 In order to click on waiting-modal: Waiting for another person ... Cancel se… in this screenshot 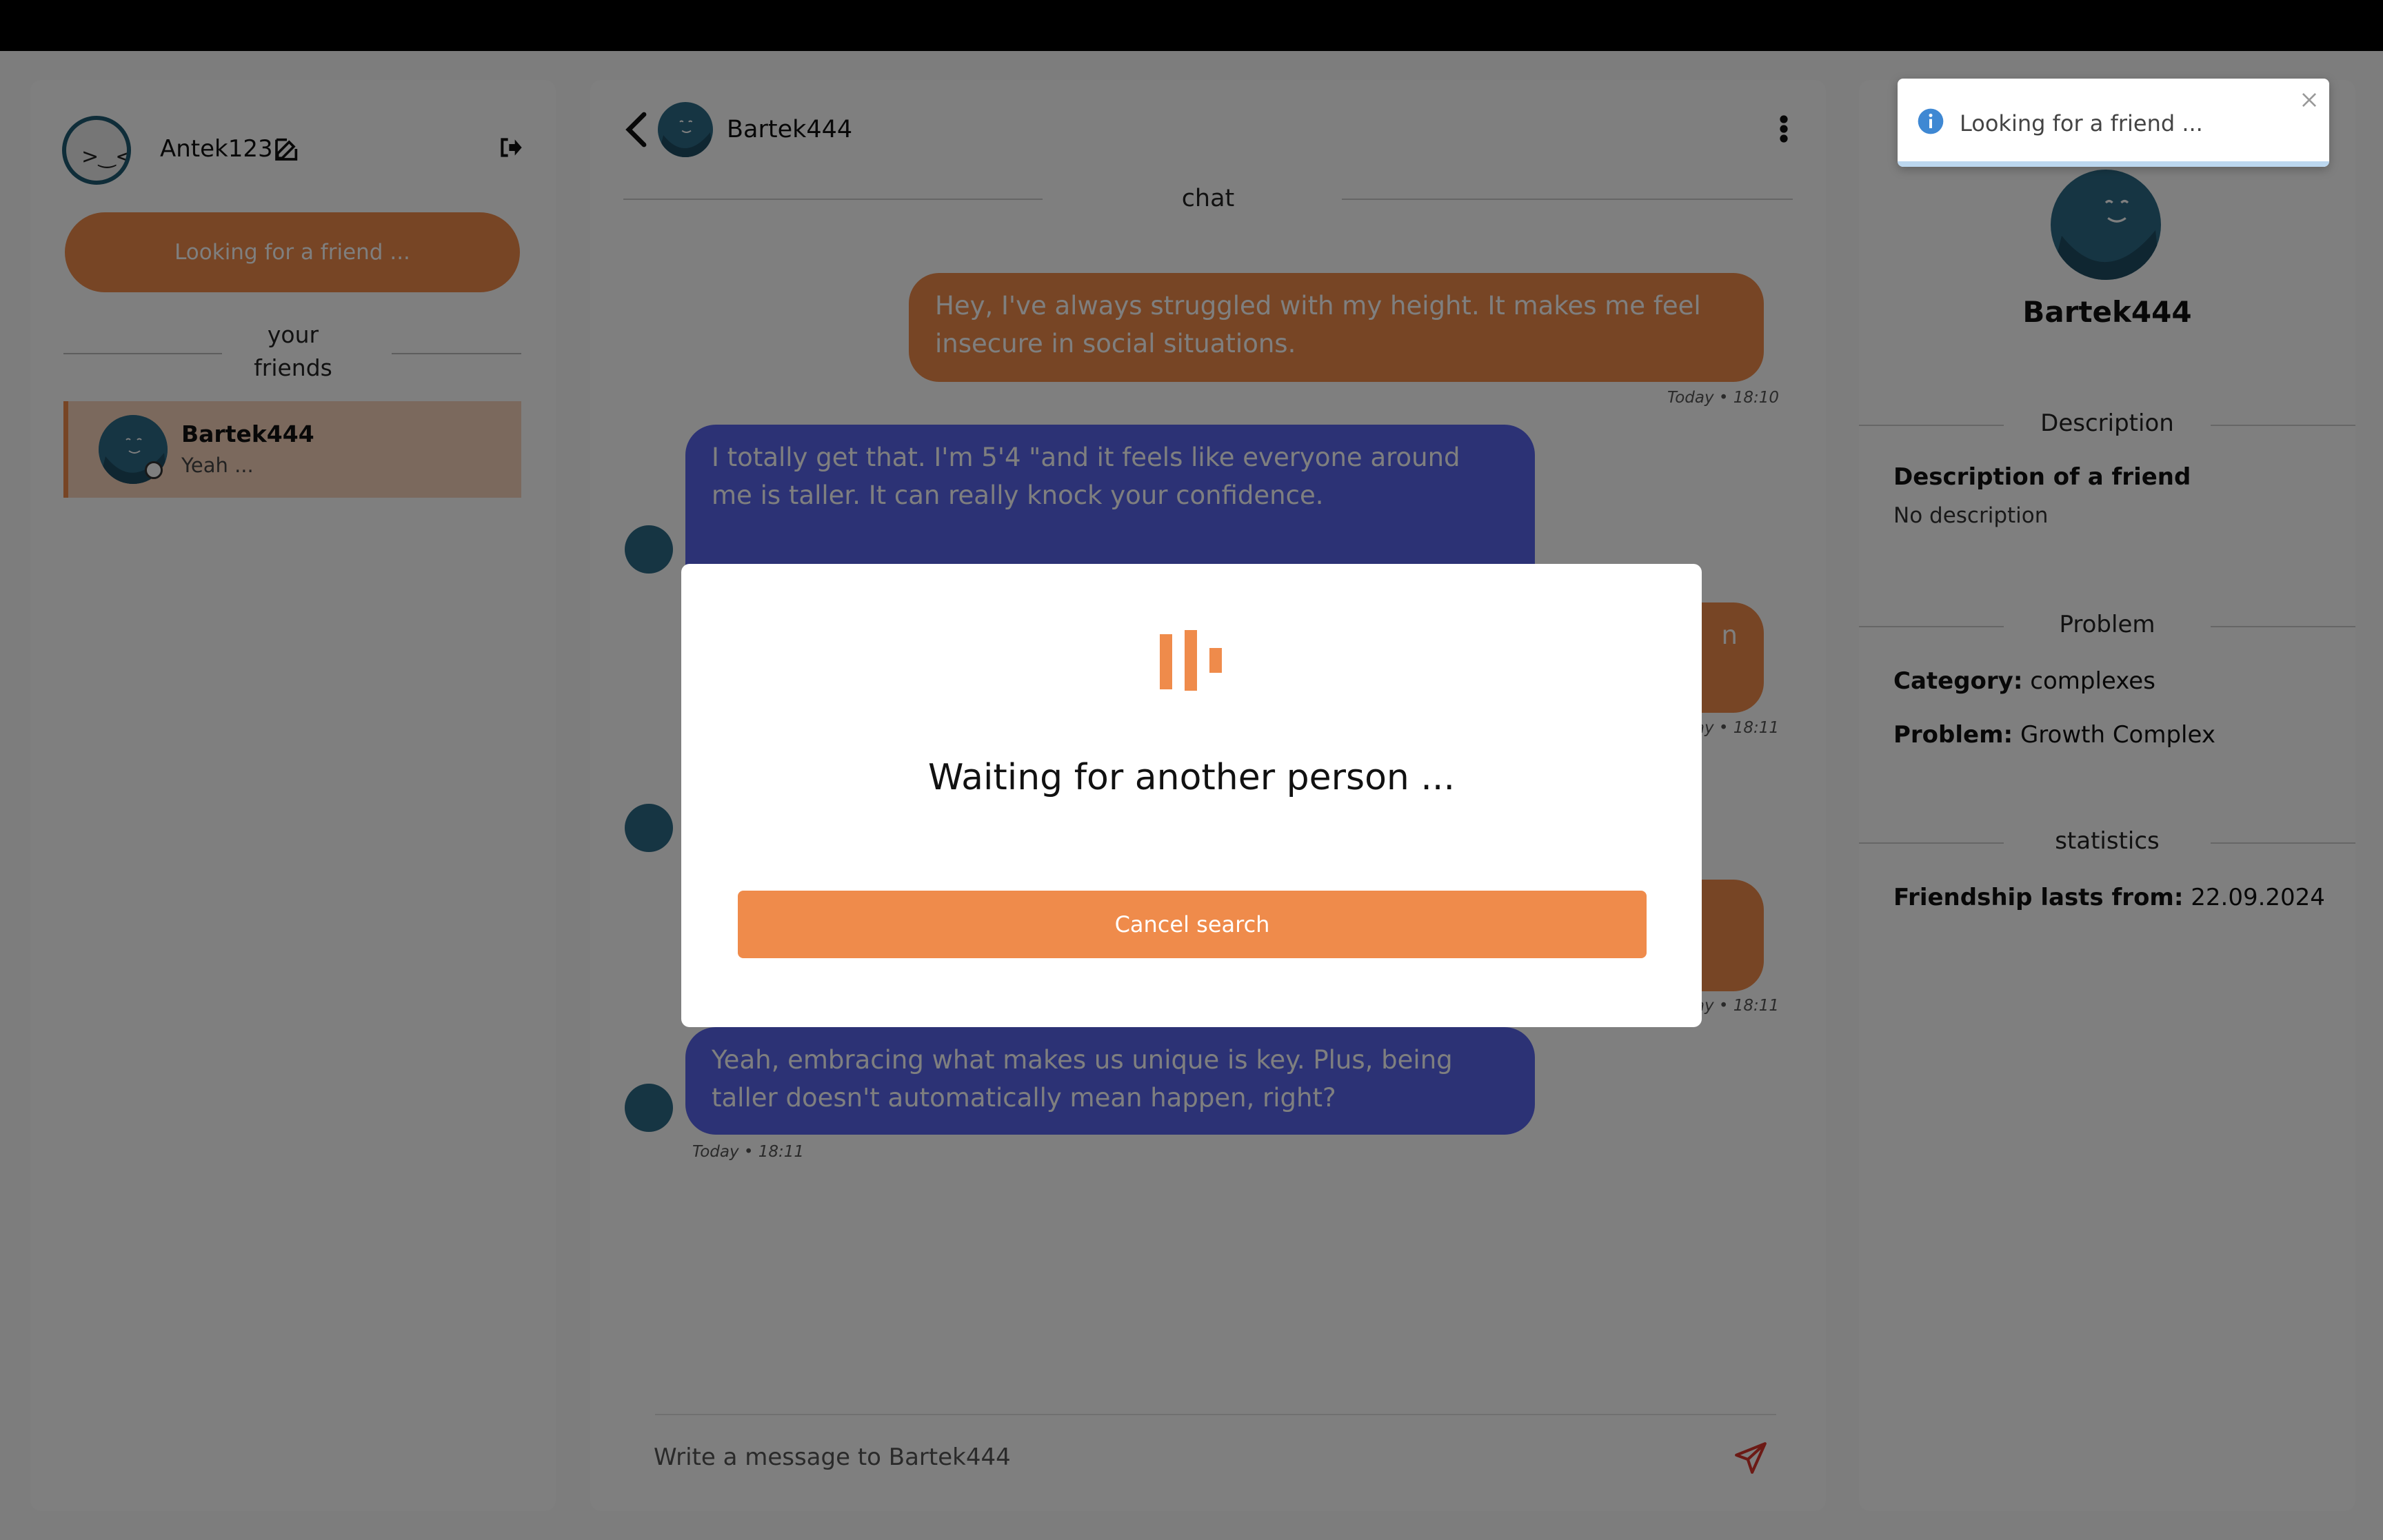, I will do `click(1191, 796)`.